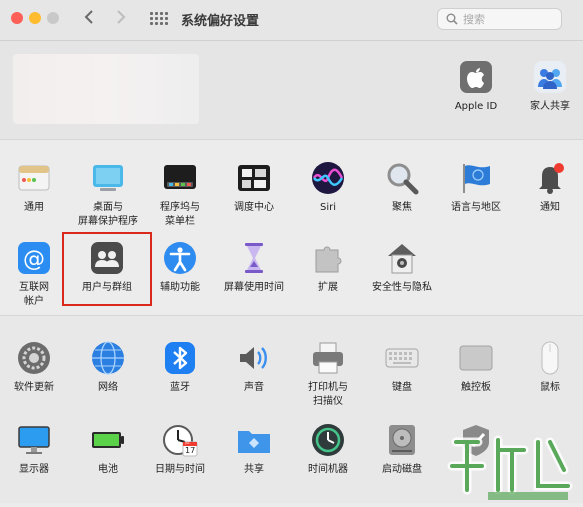 The height and width of the screenshot is (507, 583). I want to click on pane-sound: 声音, so click(254, 367).